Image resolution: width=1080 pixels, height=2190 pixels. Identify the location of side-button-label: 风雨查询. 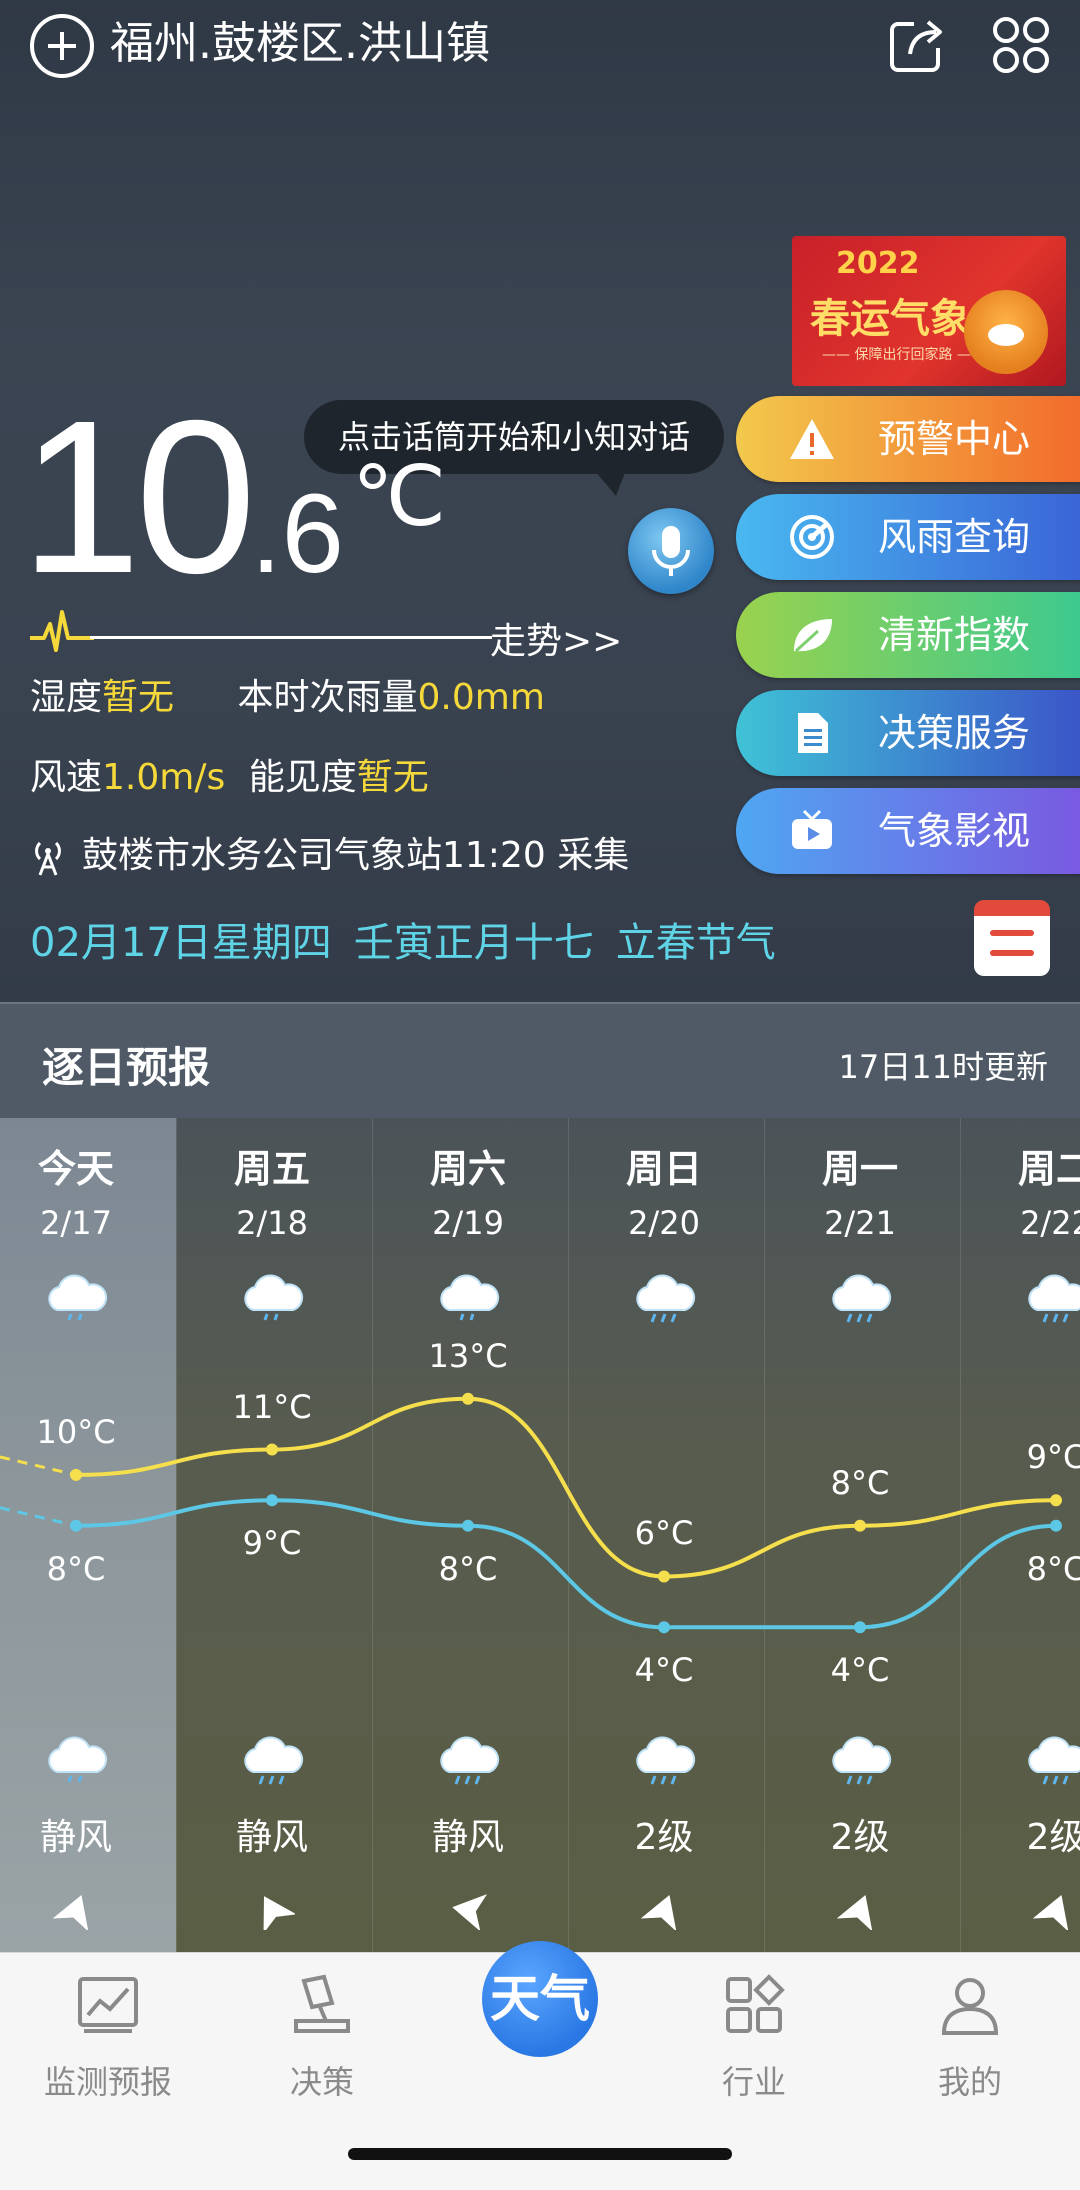
(954, 537).